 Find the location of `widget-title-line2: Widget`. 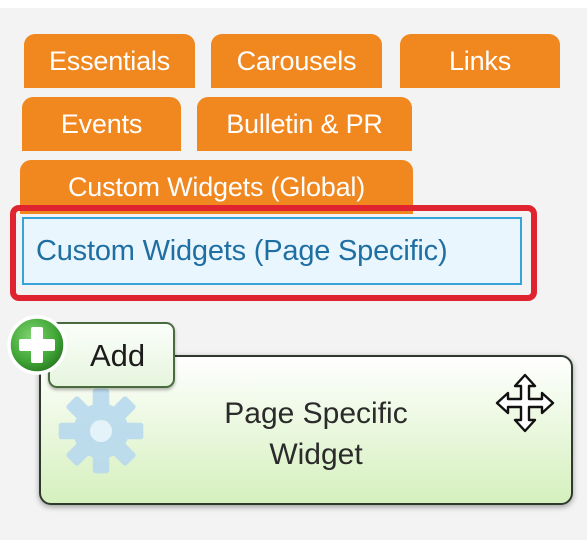

widget-title-line2: Widget is located at coordinates (316, 454).